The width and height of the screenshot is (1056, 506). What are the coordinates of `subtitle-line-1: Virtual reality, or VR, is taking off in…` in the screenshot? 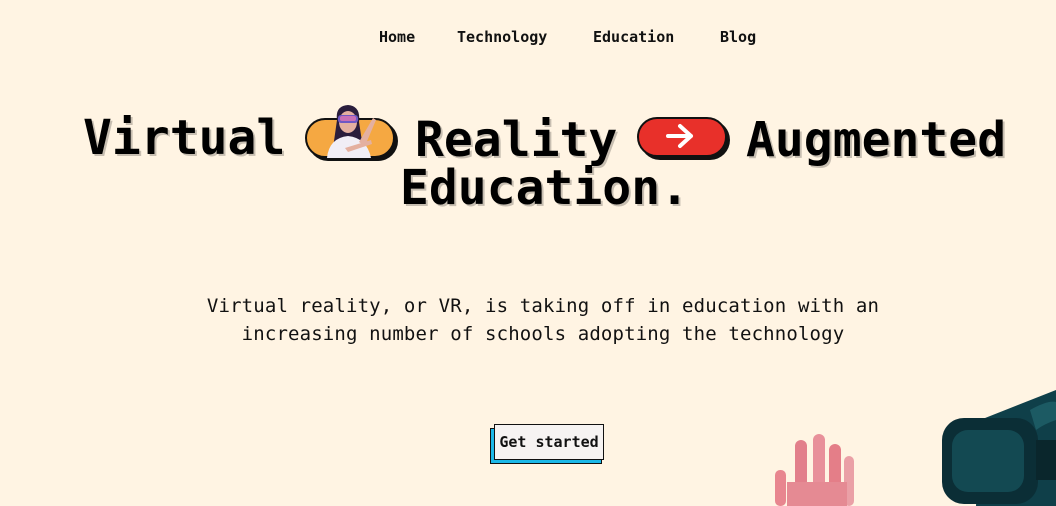 It's located at (543, 306).